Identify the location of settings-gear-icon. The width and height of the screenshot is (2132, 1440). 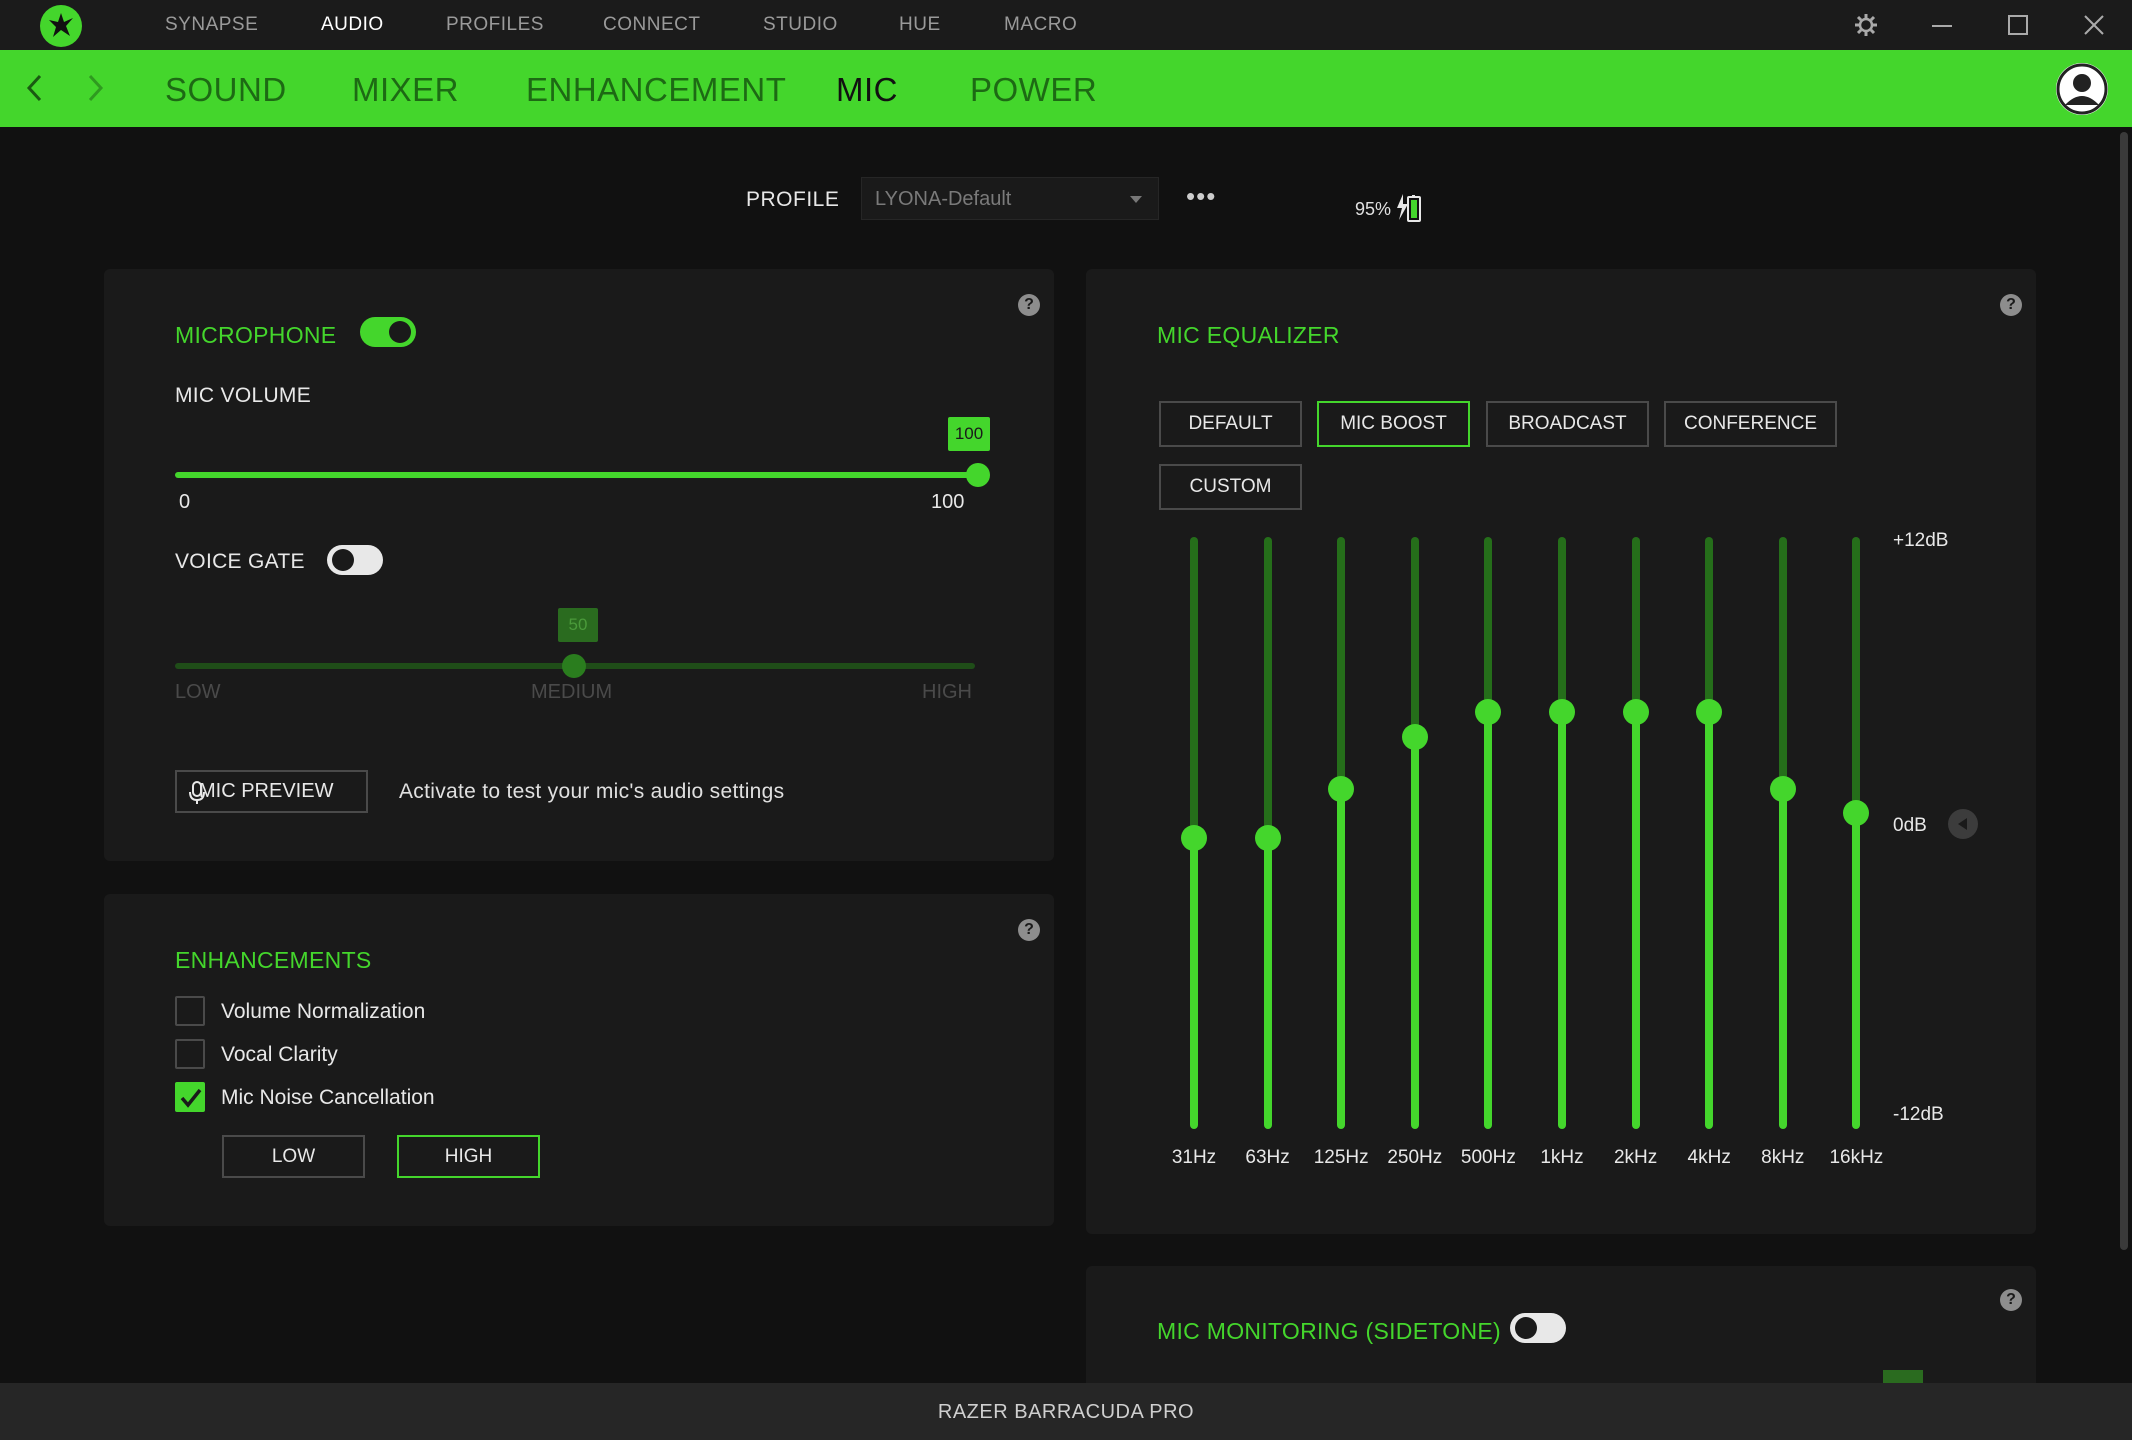
(1866, 25).